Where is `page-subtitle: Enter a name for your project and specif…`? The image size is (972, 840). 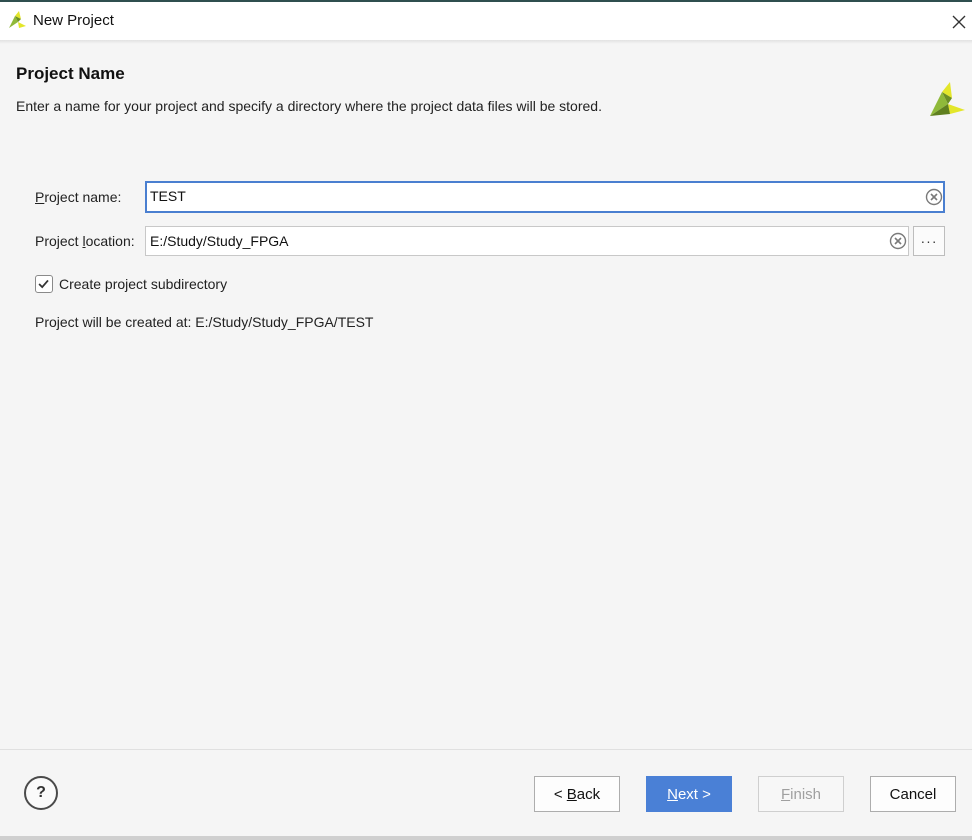 page-subtitle: Enter a name for your project and specif… is located at coordinates (309, 106).